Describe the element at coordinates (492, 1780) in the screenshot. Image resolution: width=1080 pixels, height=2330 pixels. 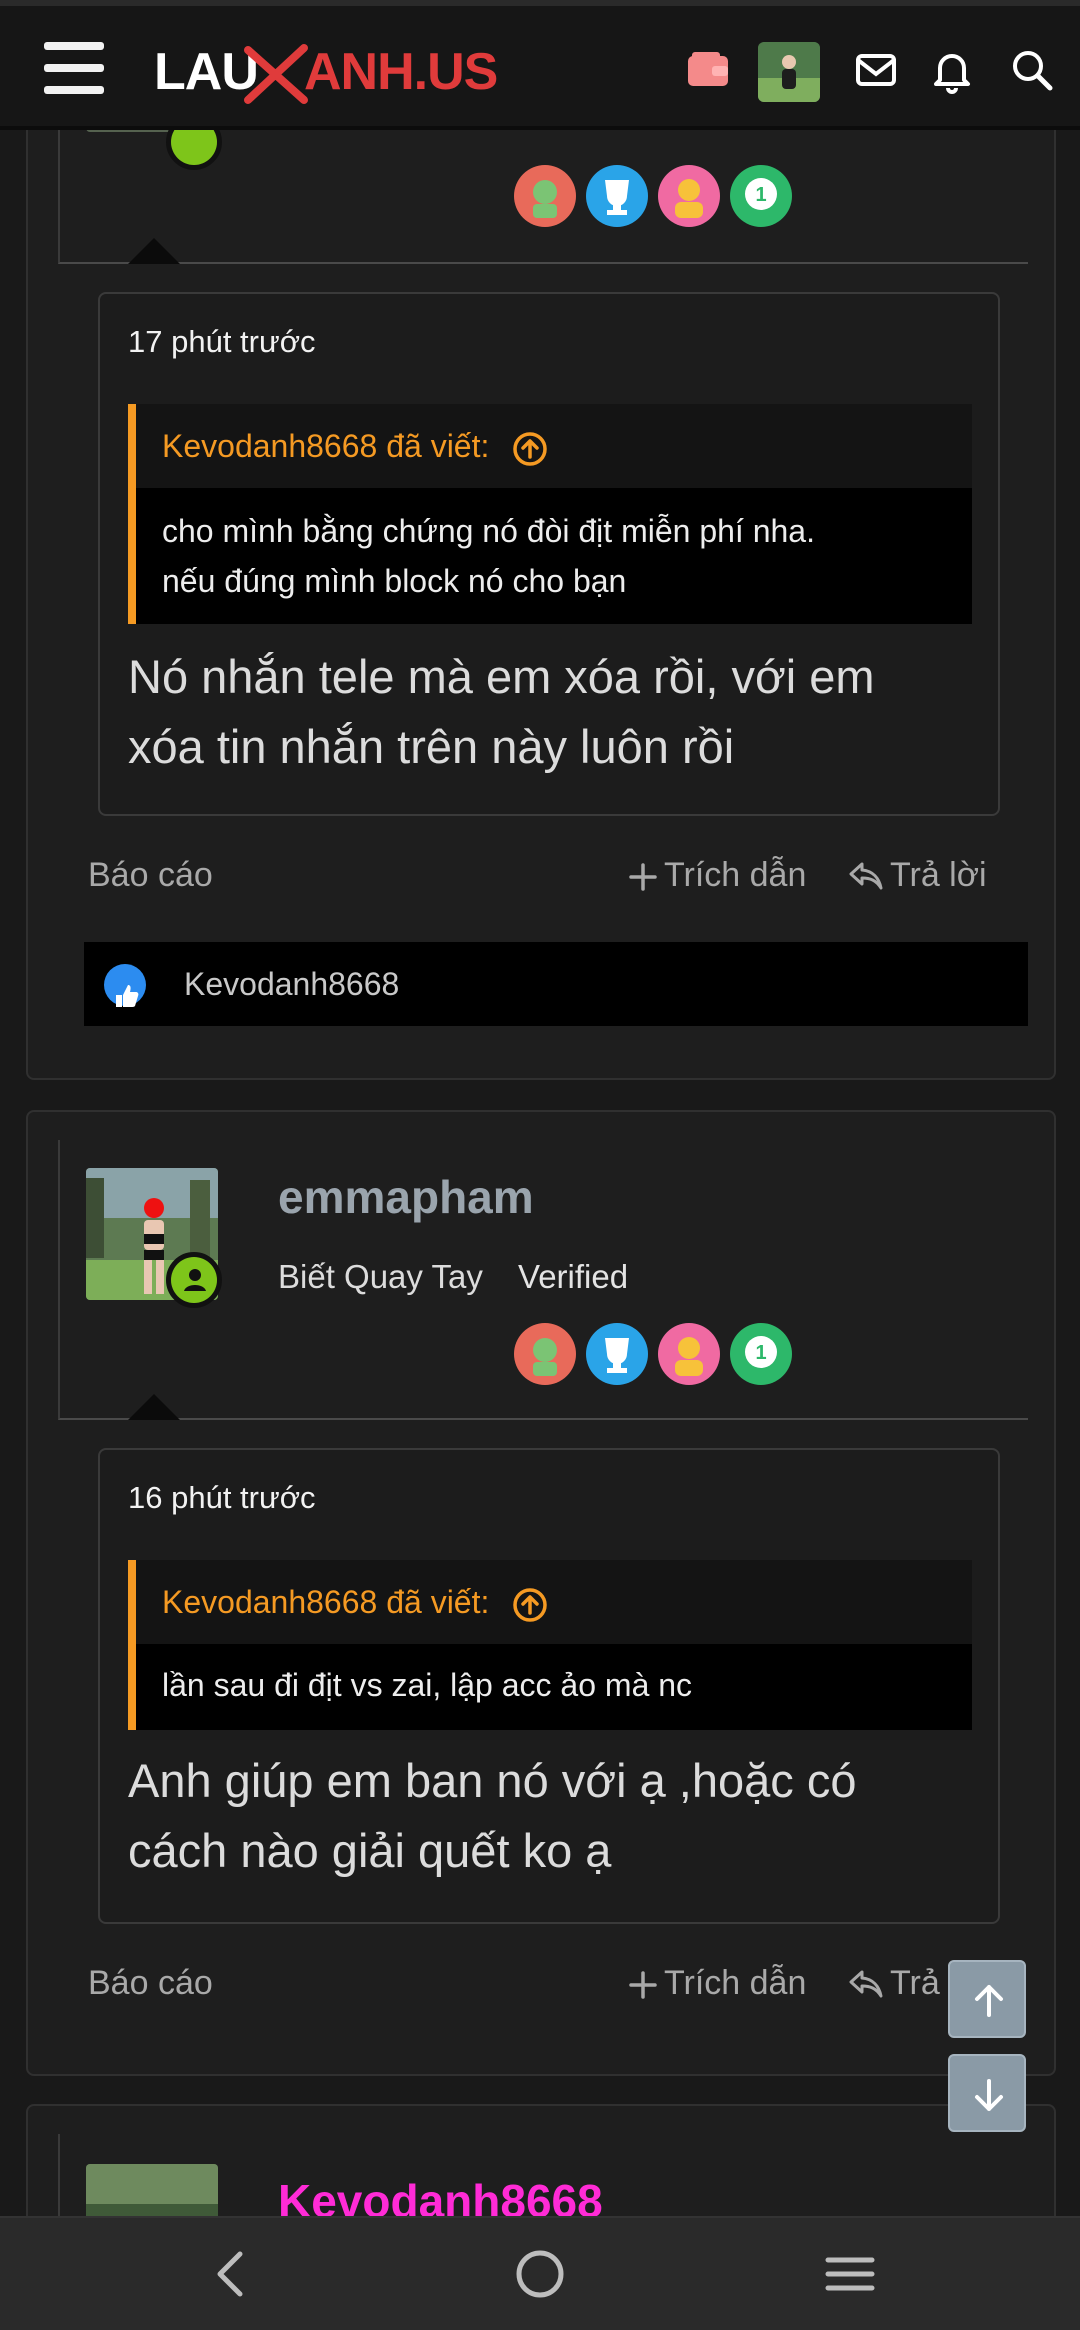
I see `post-text-line: Anh giúp em ban nó với ạ ,hoặc có` at that location.